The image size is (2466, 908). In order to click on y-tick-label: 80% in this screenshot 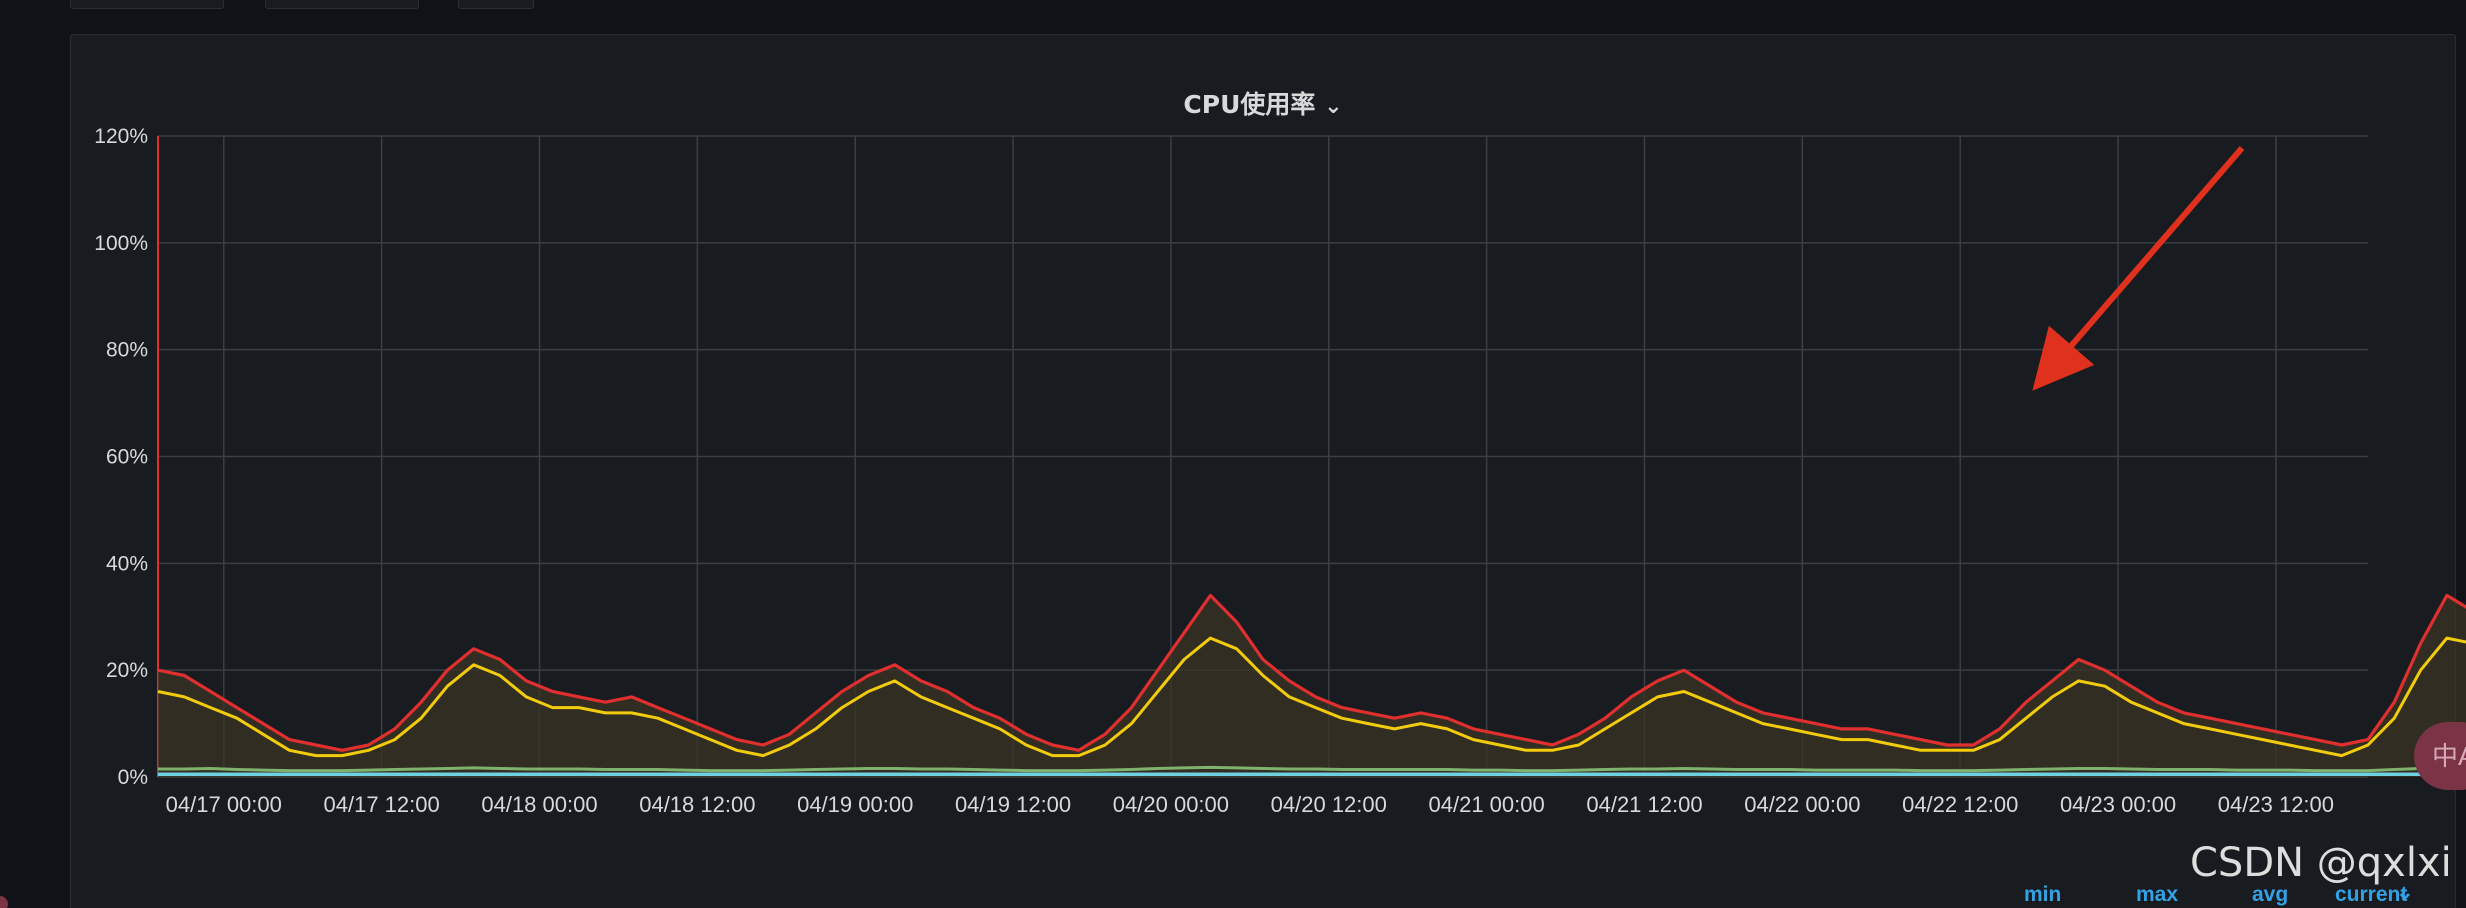, I will do `click(127, 350)`.